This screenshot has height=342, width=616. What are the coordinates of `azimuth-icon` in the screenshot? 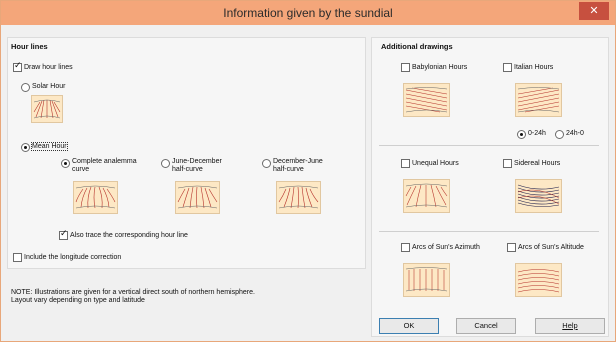 It's located at (426, 280).